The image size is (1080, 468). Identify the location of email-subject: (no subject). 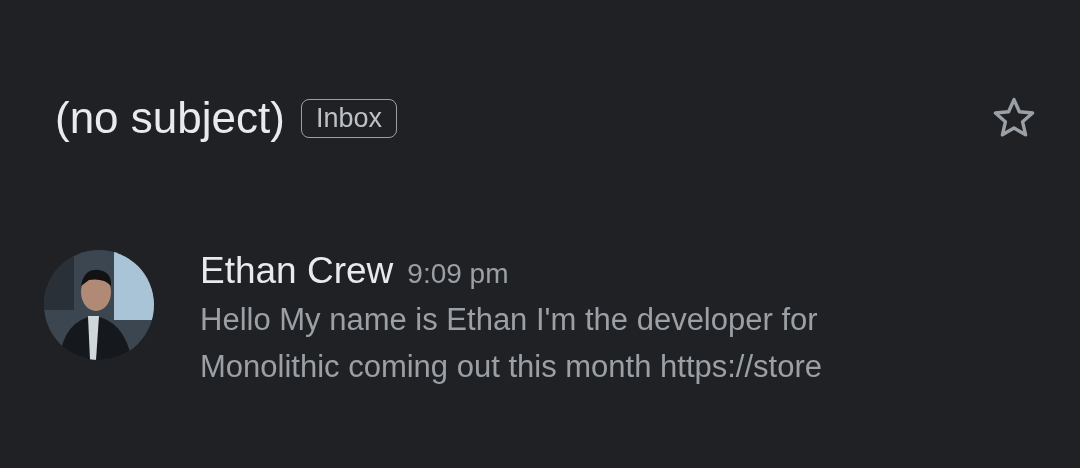
(170, 118).